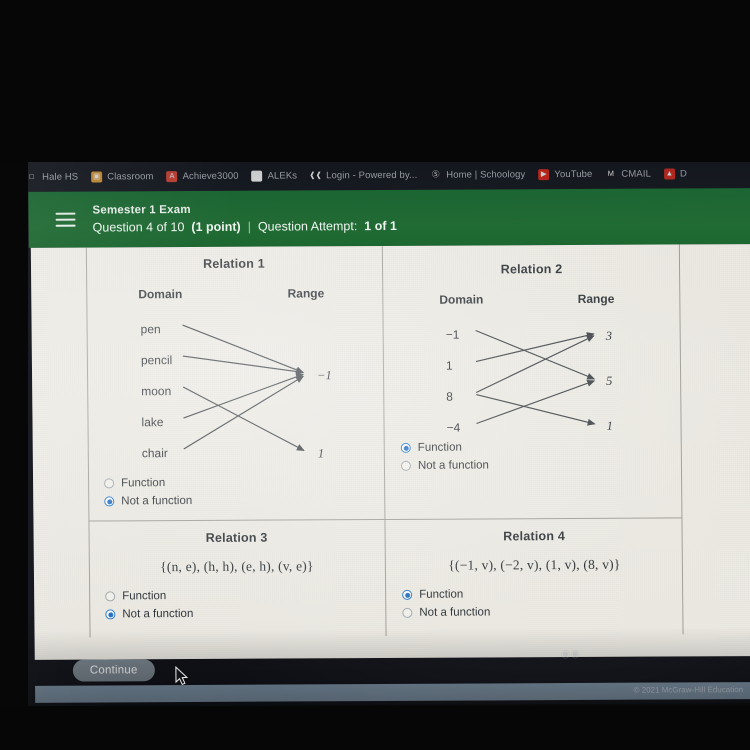  I want to click on relation-4-choice-function: Function, so click(446, 594).